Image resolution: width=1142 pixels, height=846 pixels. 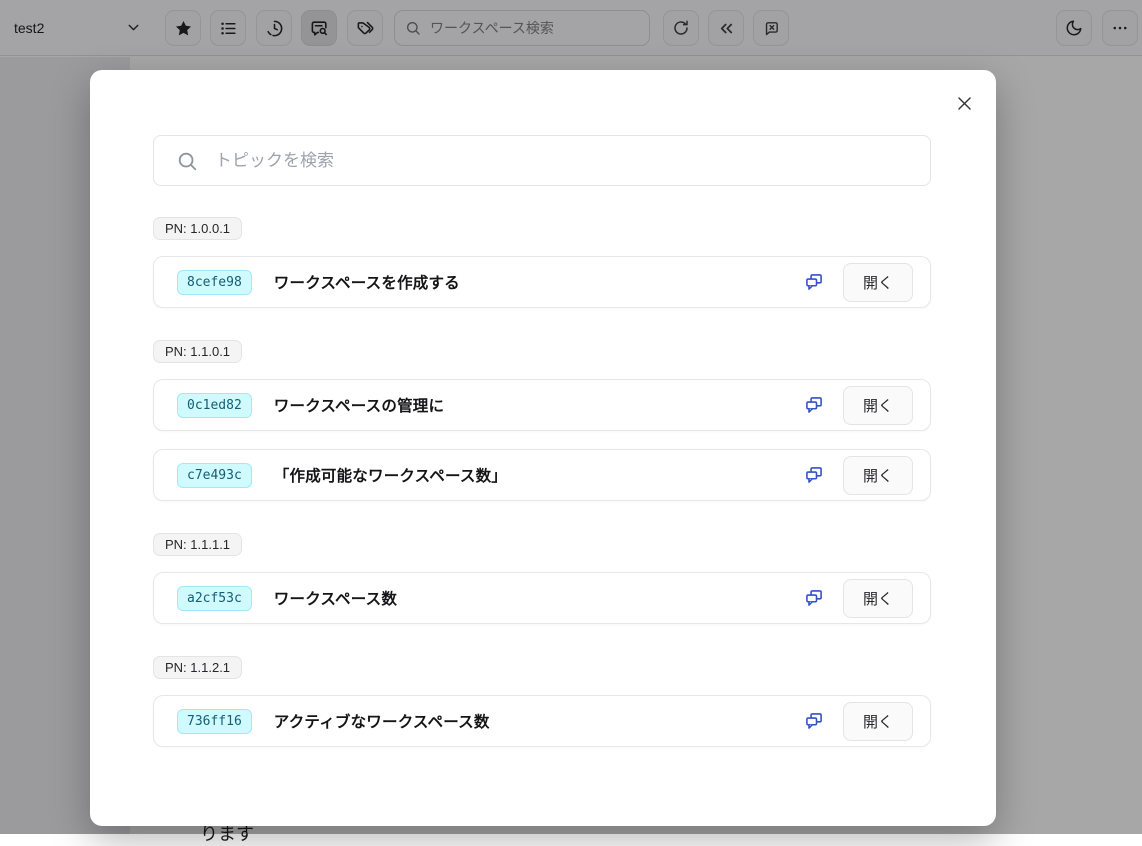 I want to click on search-icon, so click(x=187, y=161).